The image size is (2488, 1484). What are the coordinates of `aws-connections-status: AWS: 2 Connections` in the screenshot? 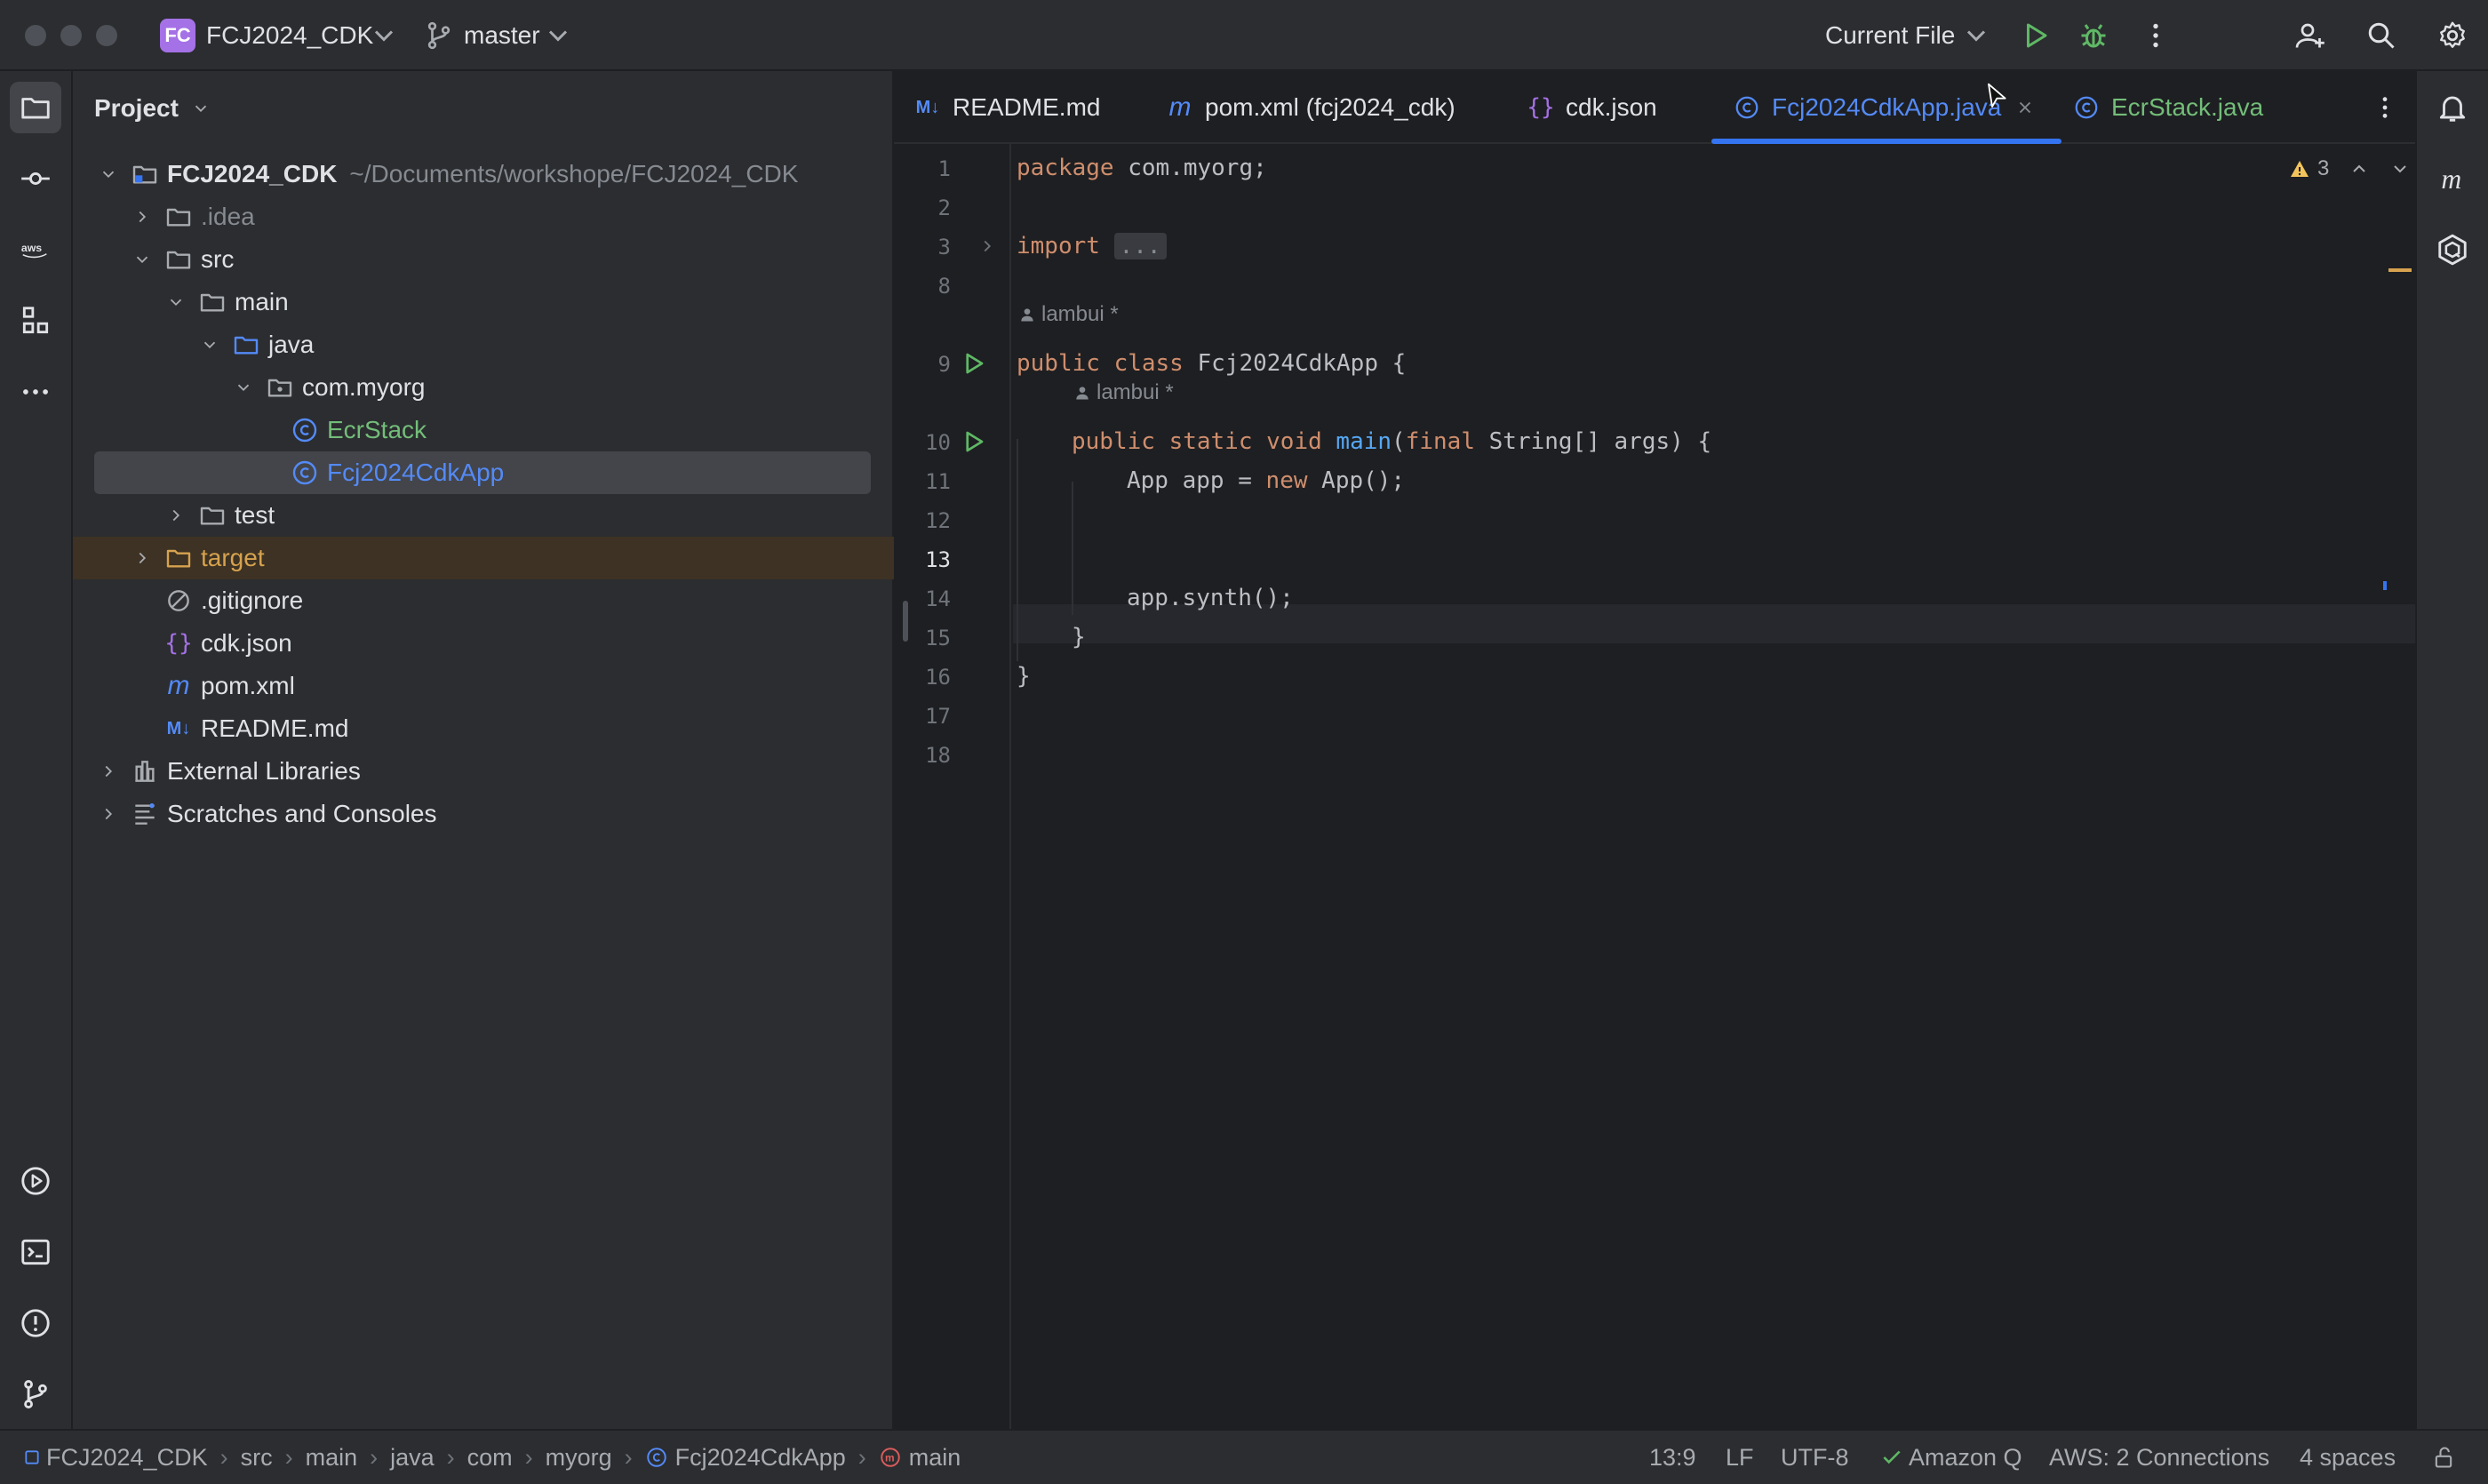 It's located at (2159, 1458).